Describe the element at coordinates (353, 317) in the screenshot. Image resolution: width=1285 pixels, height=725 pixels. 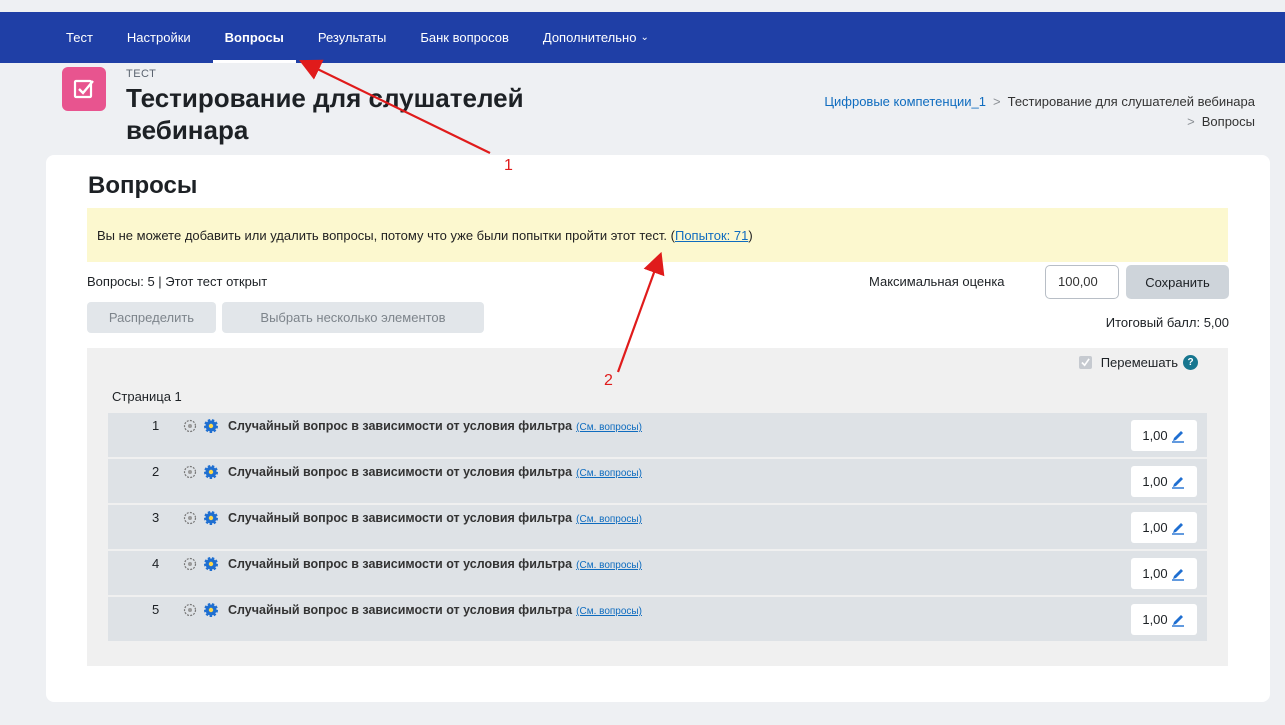
I see `select-multiple-button: Выбрать несколько элементов` at that location.